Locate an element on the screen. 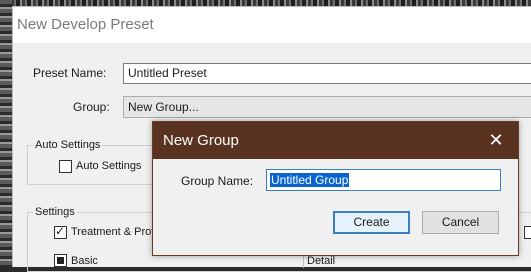  detail-label: Detail is located at coordinates (321, 261).